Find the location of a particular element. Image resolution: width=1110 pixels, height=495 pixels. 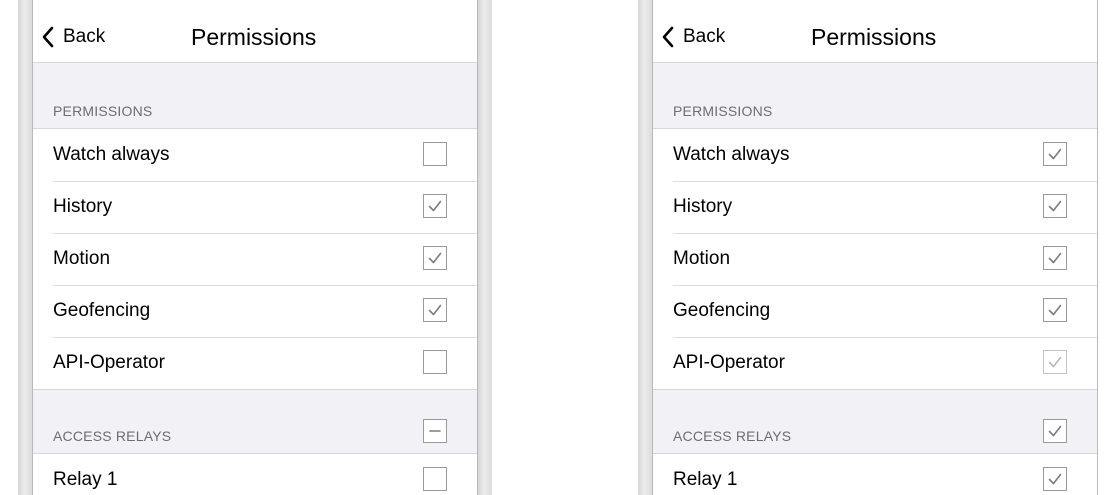

device-bezel-left is located at coordinates (25, 247).